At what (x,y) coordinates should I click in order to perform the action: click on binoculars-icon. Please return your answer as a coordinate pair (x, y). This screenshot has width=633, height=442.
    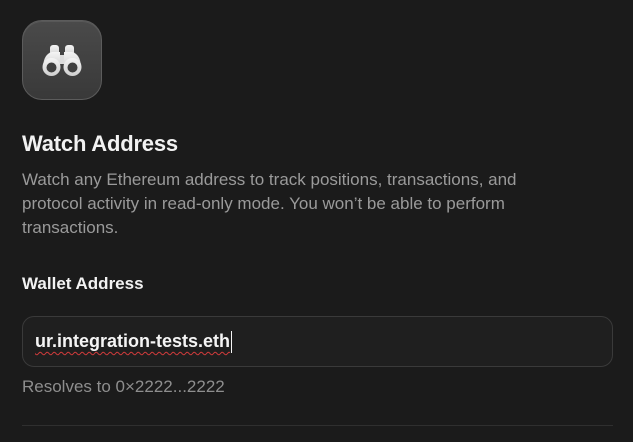
    Looking at the image, I should click on (62, 60).